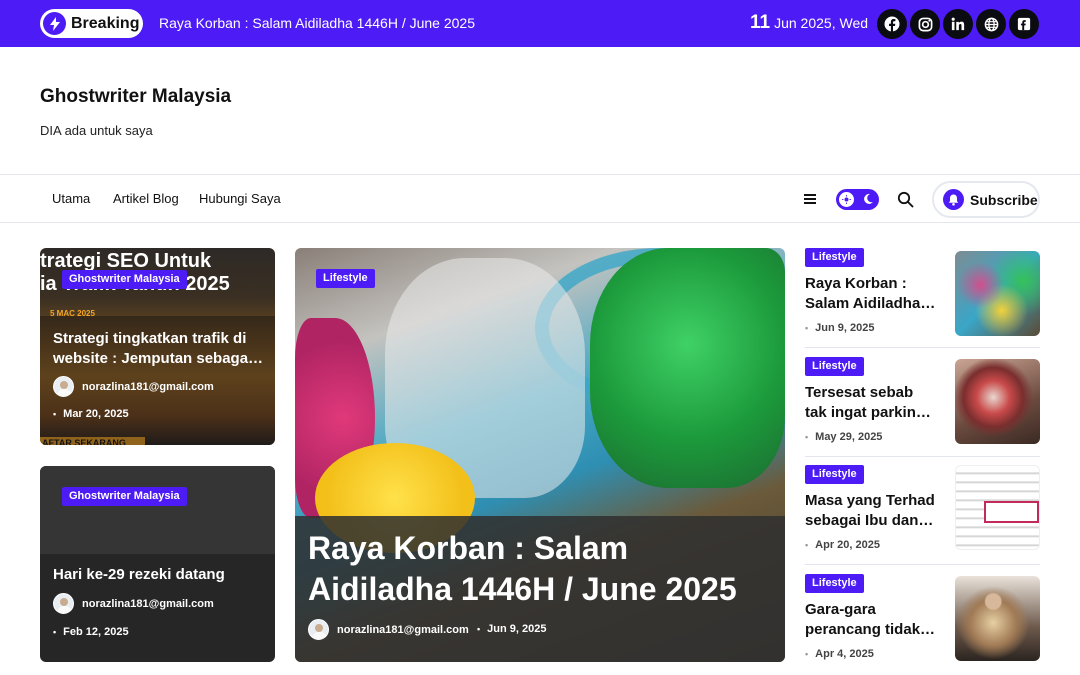 The width and height of the screenshot is (1080, 675). What do you see at coordinates (905, 199) in the screenshot?
I see `search-icon` at bounding box center [905, 199].